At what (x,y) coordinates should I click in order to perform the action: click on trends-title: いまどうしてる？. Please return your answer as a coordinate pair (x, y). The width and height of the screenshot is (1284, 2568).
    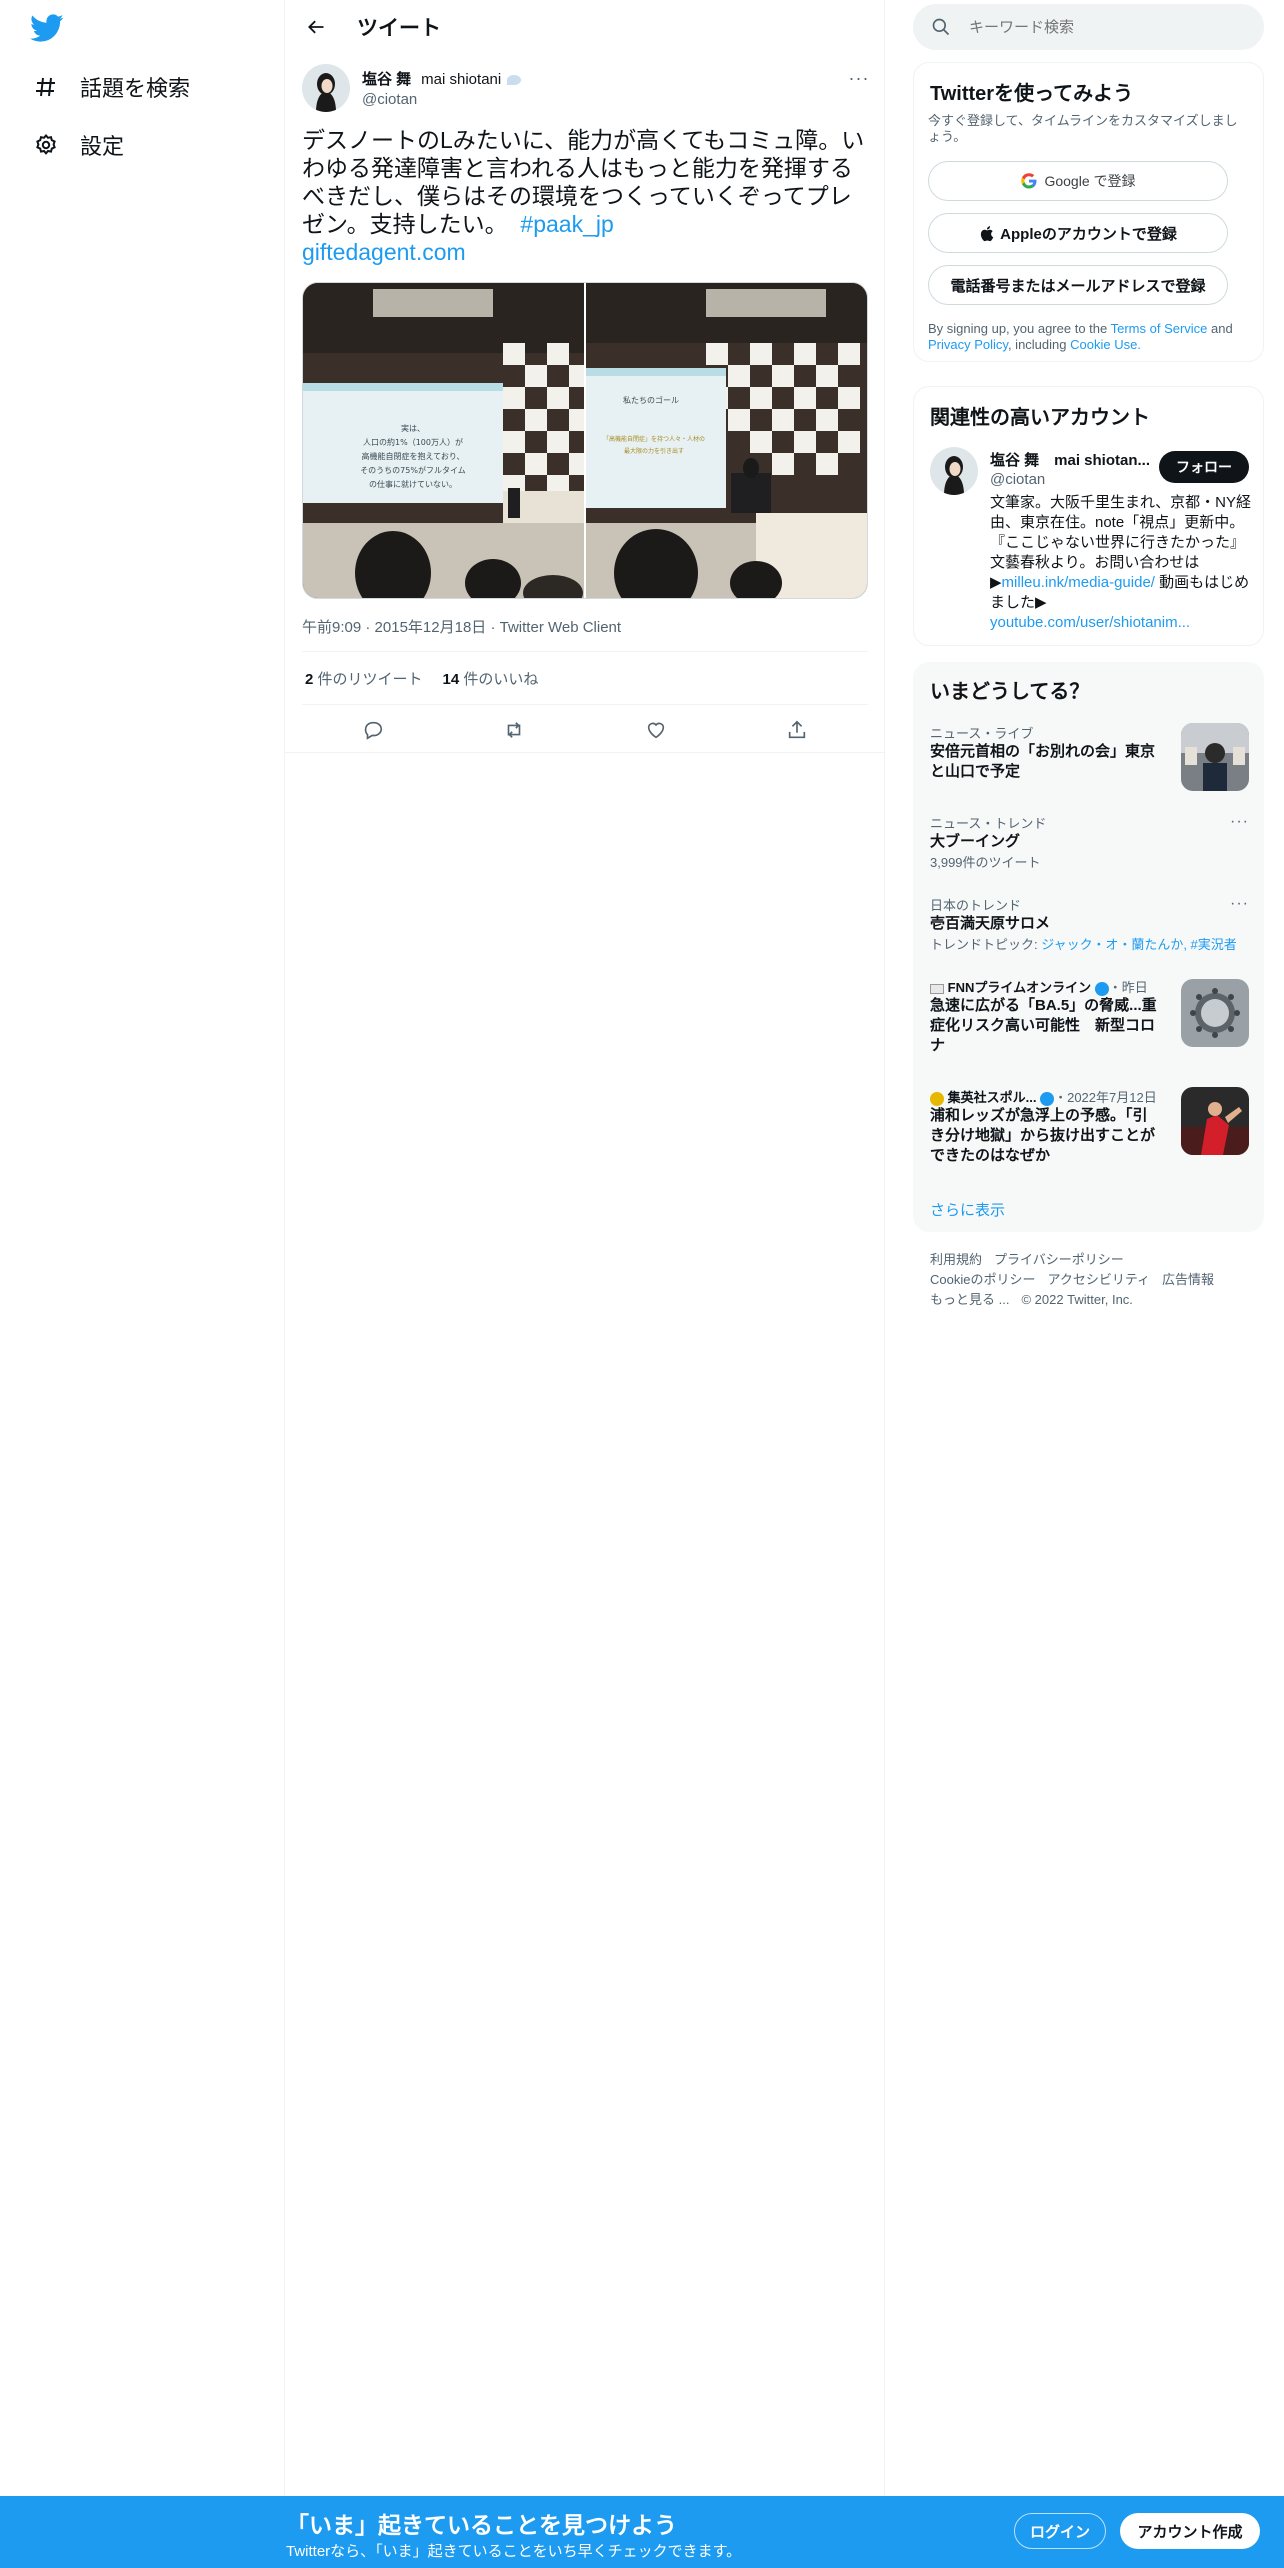
    Looking at the image, I should click on (1010, 692).